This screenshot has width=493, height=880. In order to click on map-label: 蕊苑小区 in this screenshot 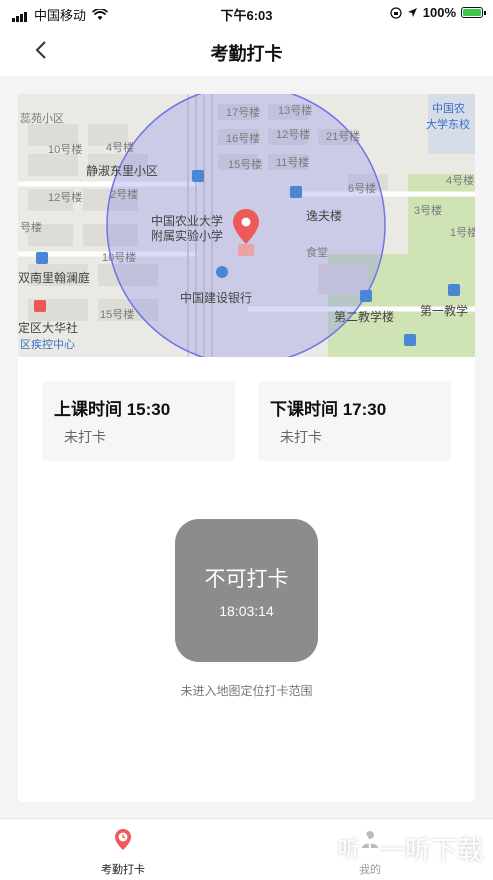, I will do `click(42, 119)`.